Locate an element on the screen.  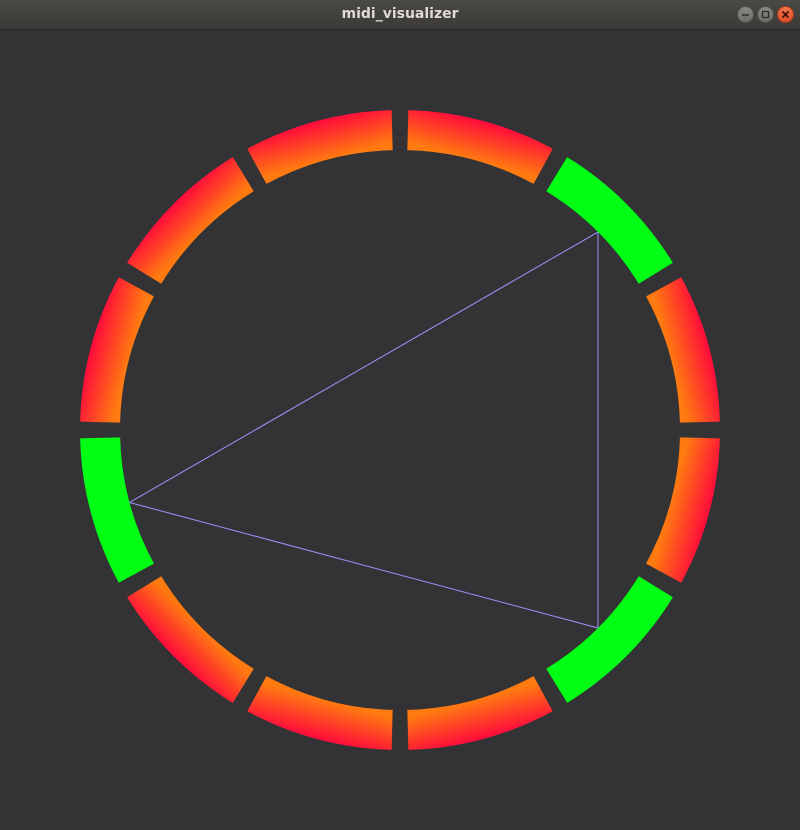
close-button is located at coordinates (785, 14).